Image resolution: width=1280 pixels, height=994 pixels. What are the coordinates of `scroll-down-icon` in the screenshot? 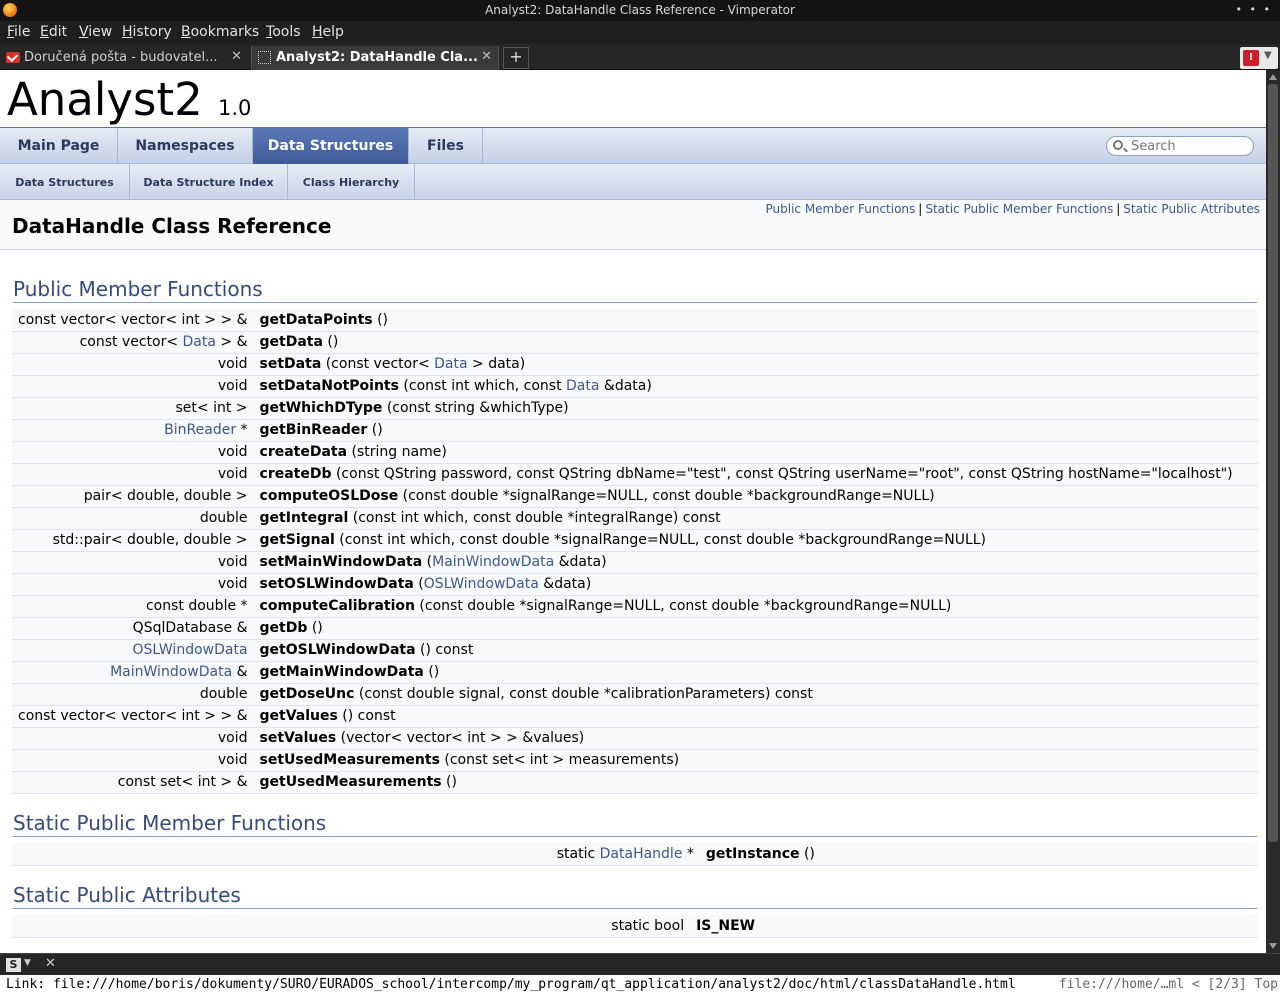 It's located at (1273, 946).